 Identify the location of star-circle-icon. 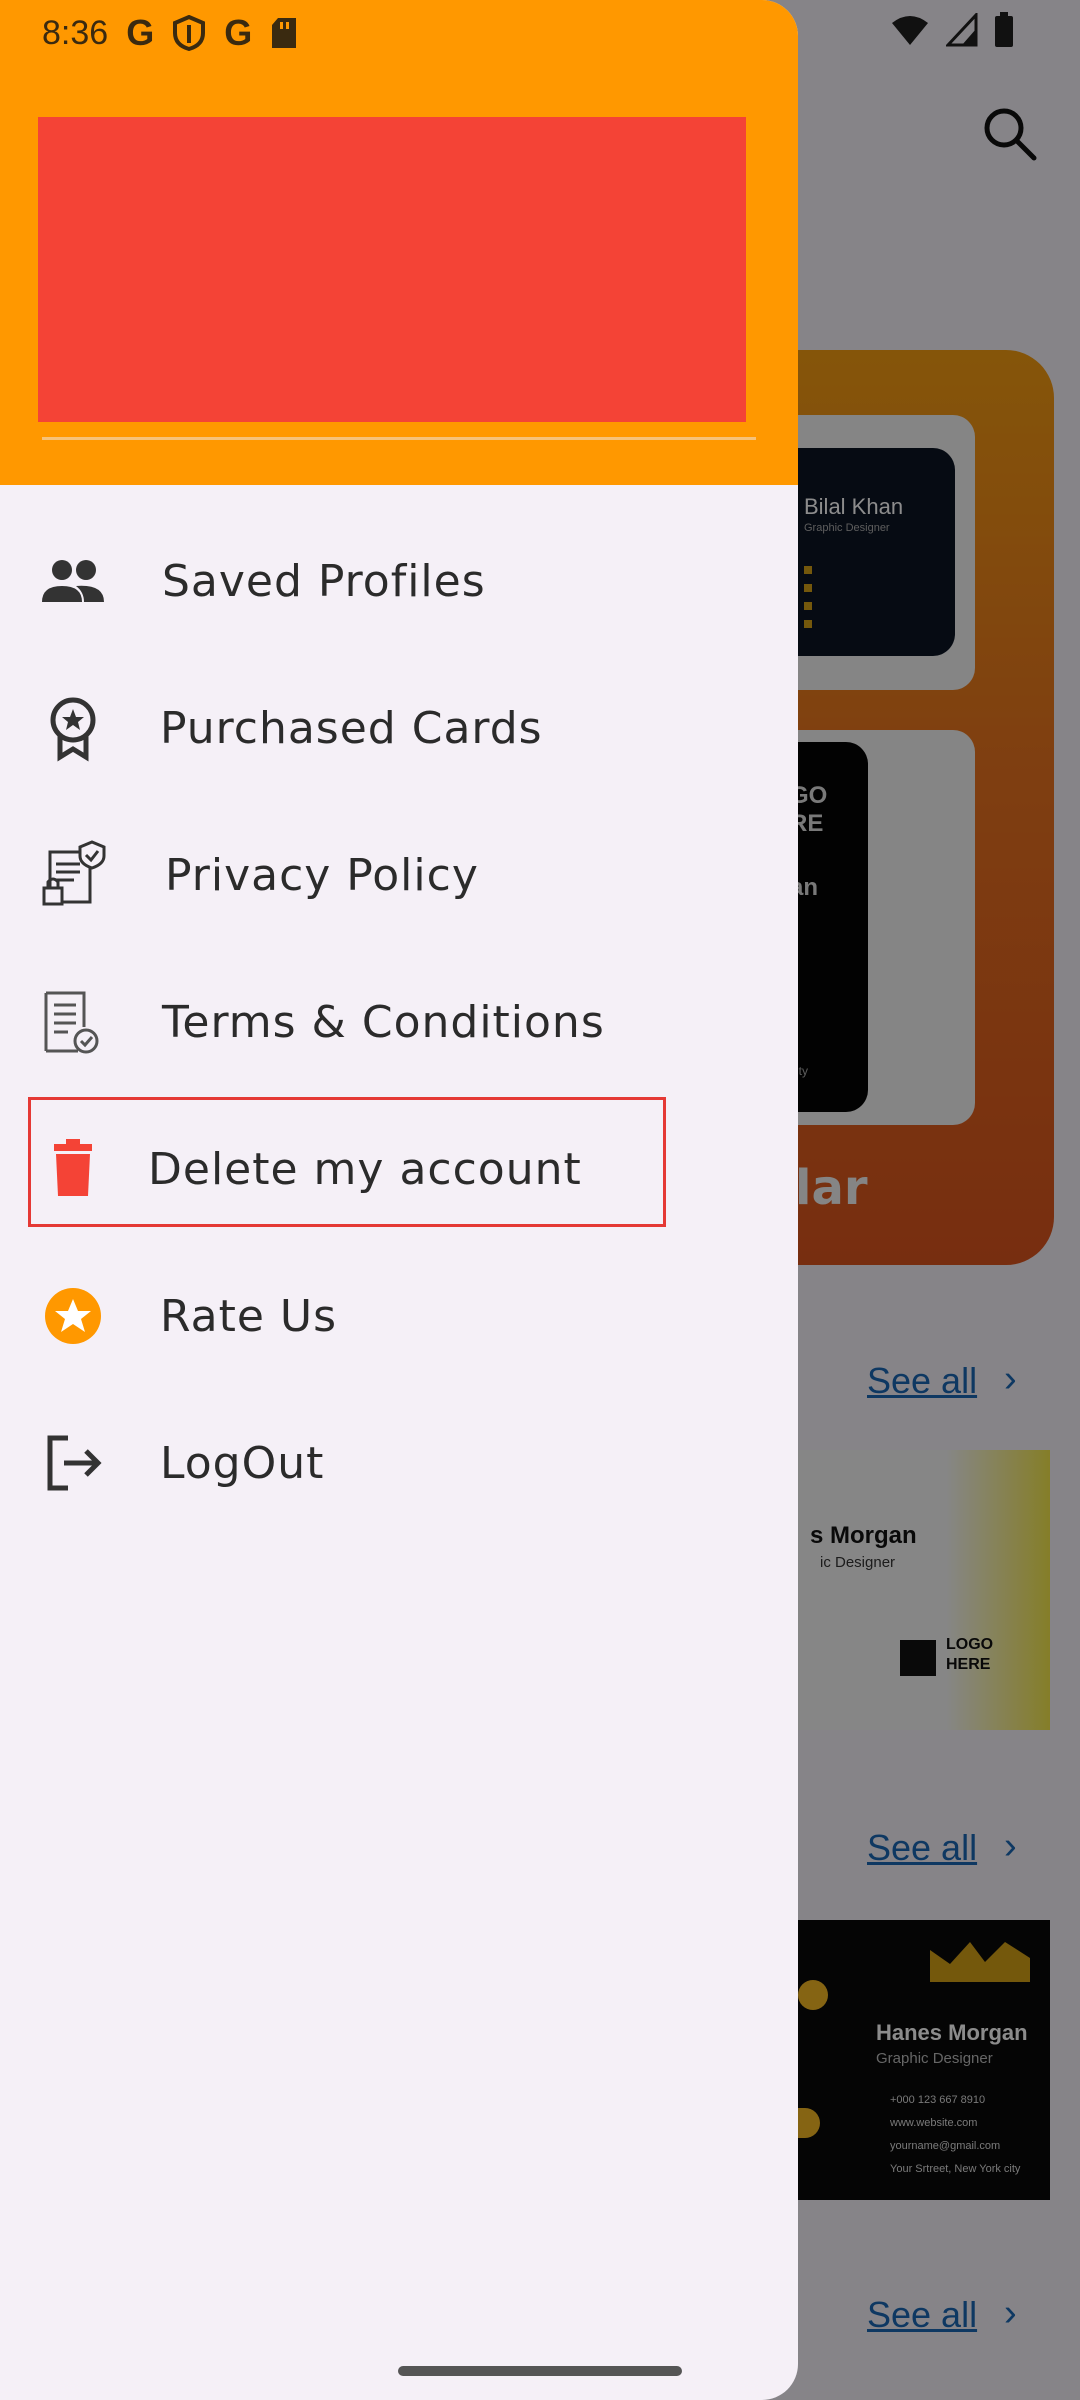
(73, 1316).